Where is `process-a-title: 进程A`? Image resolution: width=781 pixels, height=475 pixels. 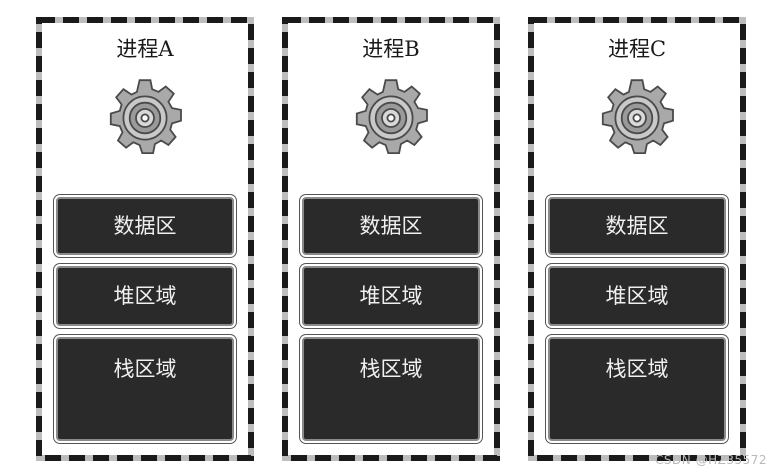
process-a-title: 进程A is located at coordinates (145, 49).